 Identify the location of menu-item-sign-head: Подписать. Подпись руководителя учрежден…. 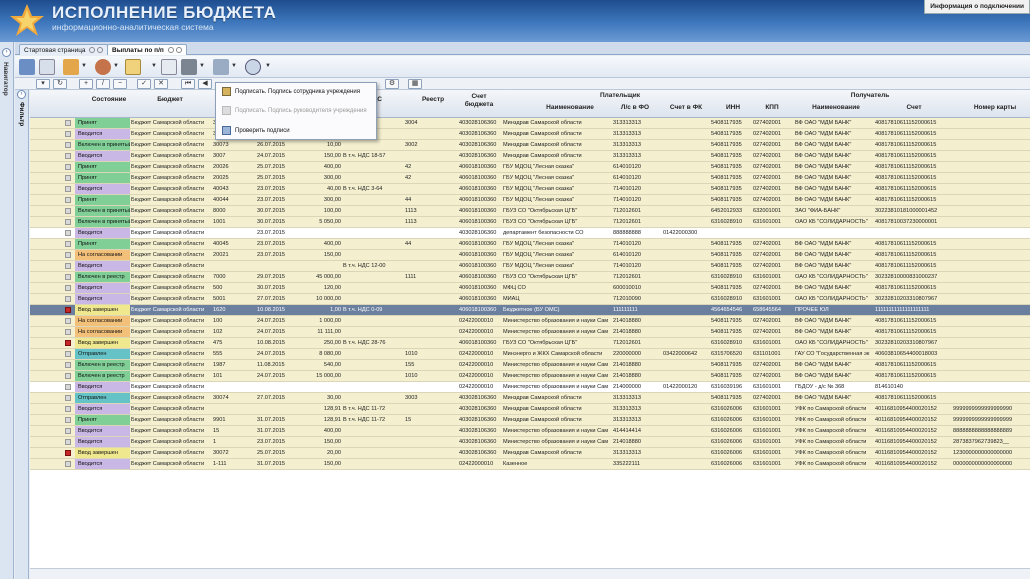
(294, 111).